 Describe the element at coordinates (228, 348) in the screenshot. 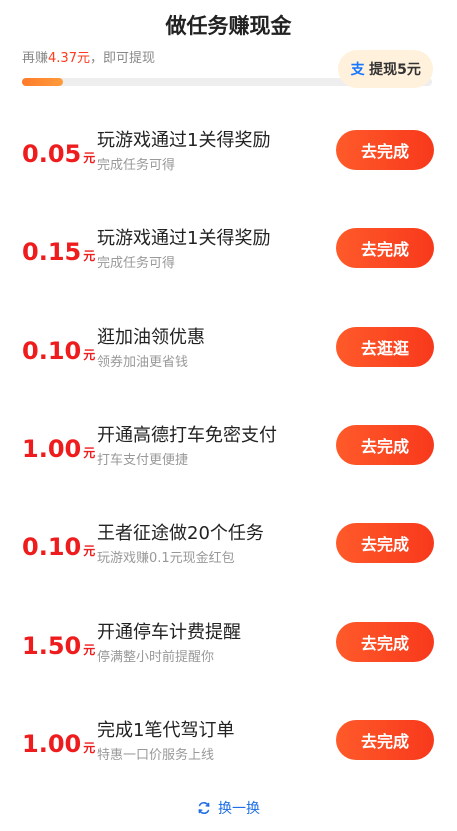

I see `task-row: 0.10 元逛加油领优惠领券加油更省钱 去逛逛` at that location.